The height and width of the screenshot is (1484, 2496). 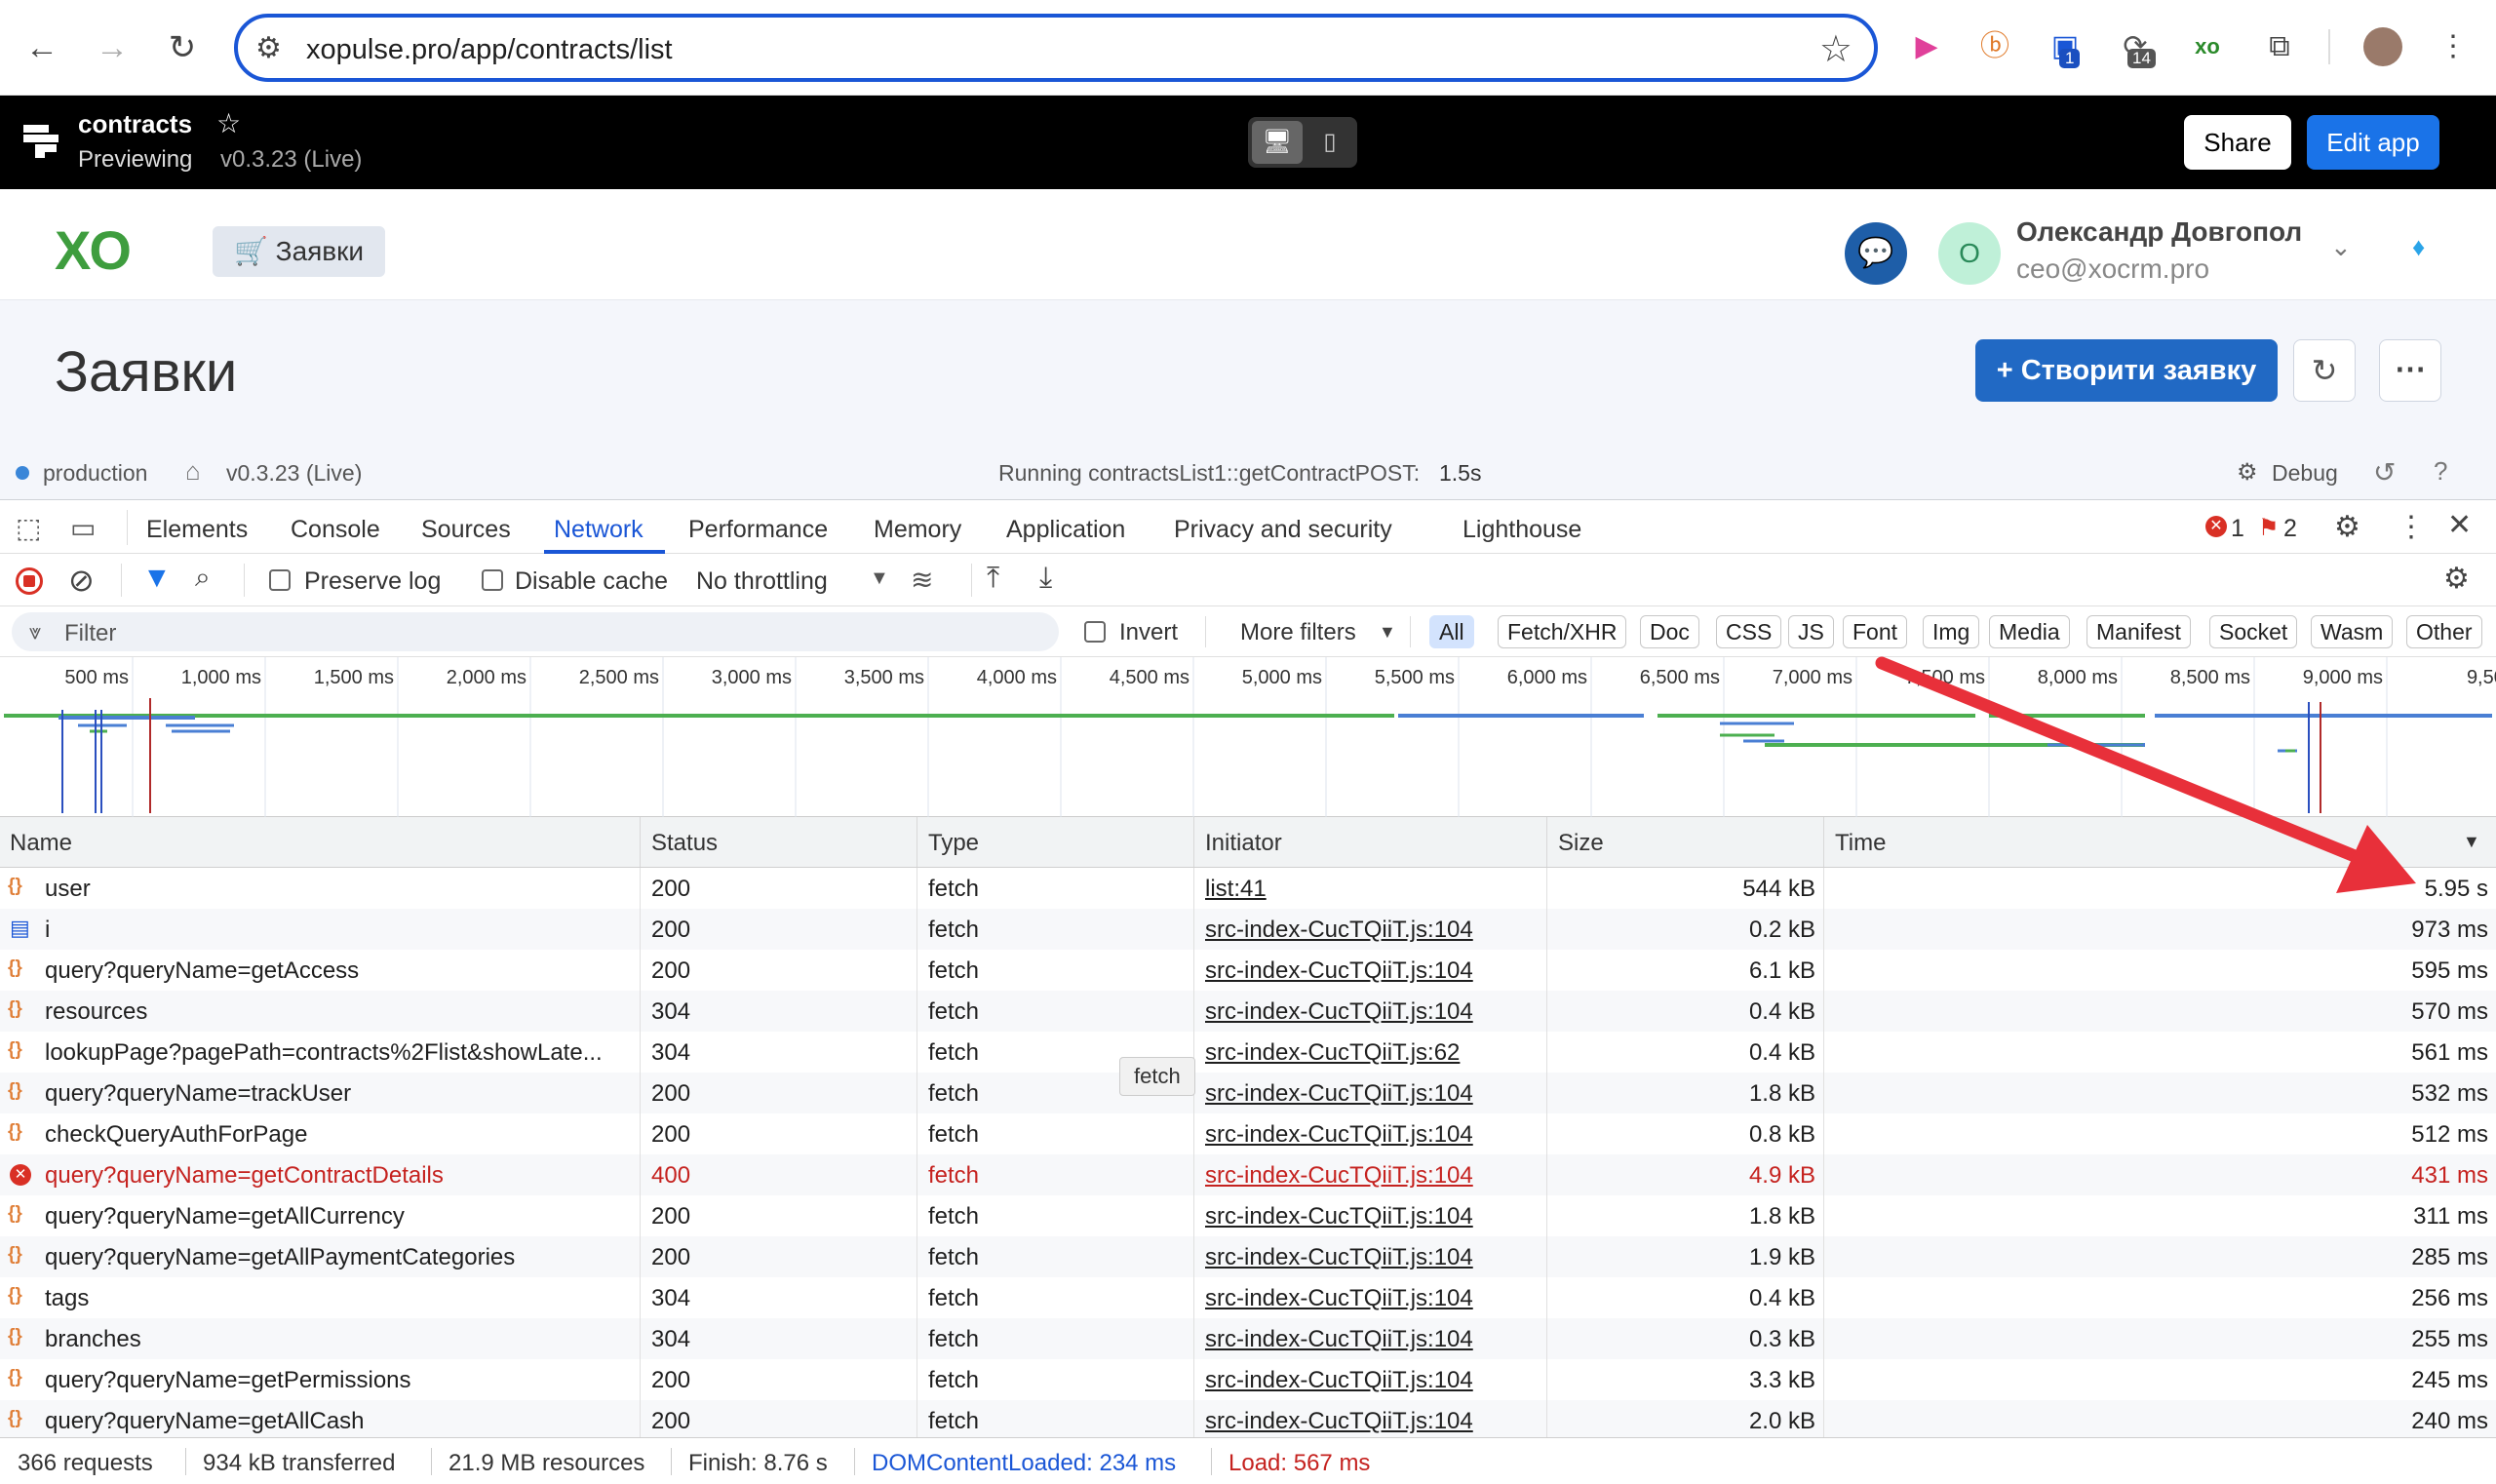 I want to click on desktop-view-icon: 🖥, so click(x=1277, y=142).